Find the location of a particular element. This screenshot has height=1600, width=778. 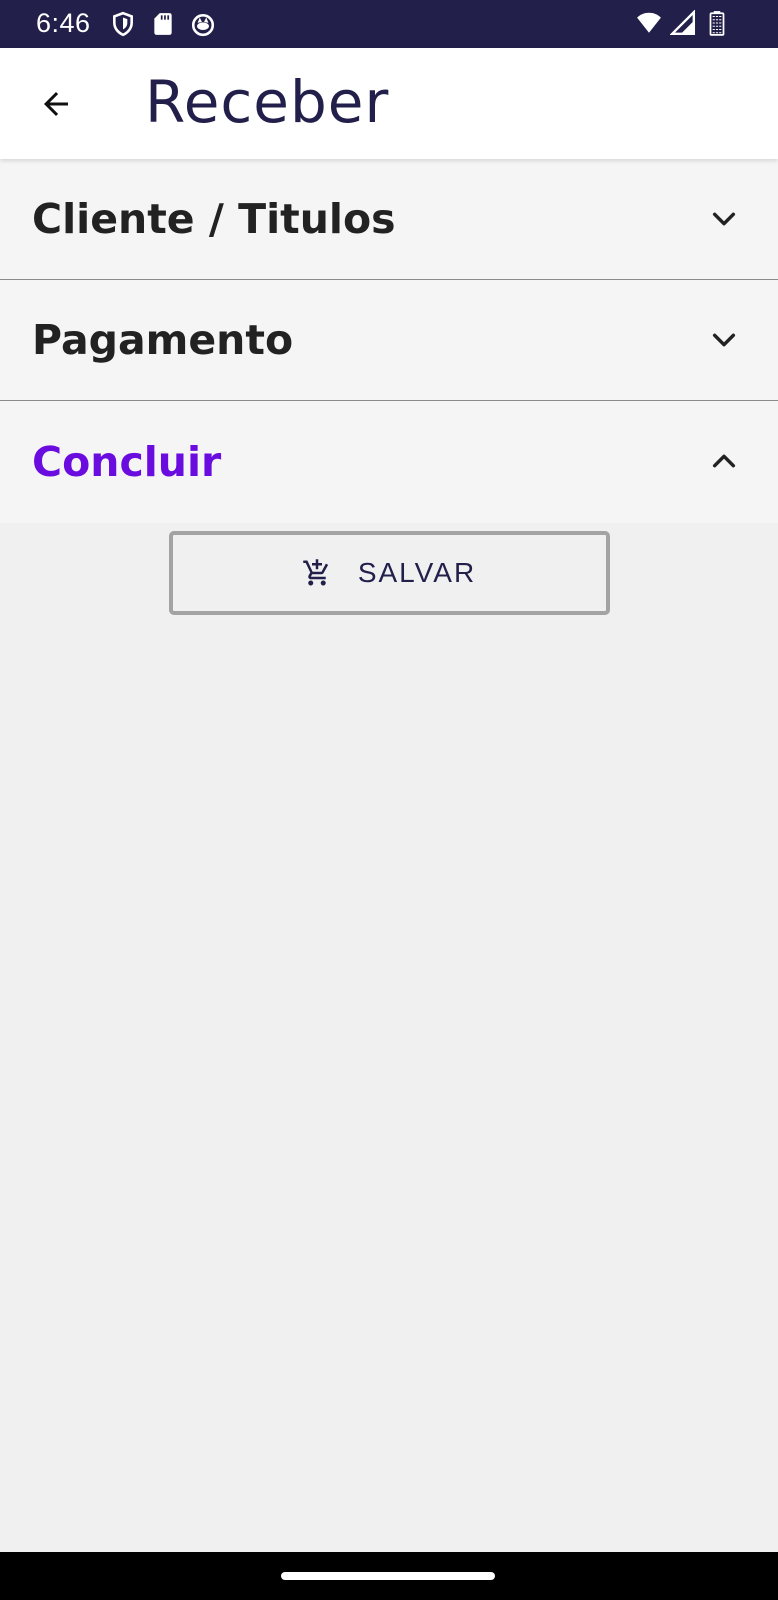

save-container: SALVAR is located at coordinates (389, 573).